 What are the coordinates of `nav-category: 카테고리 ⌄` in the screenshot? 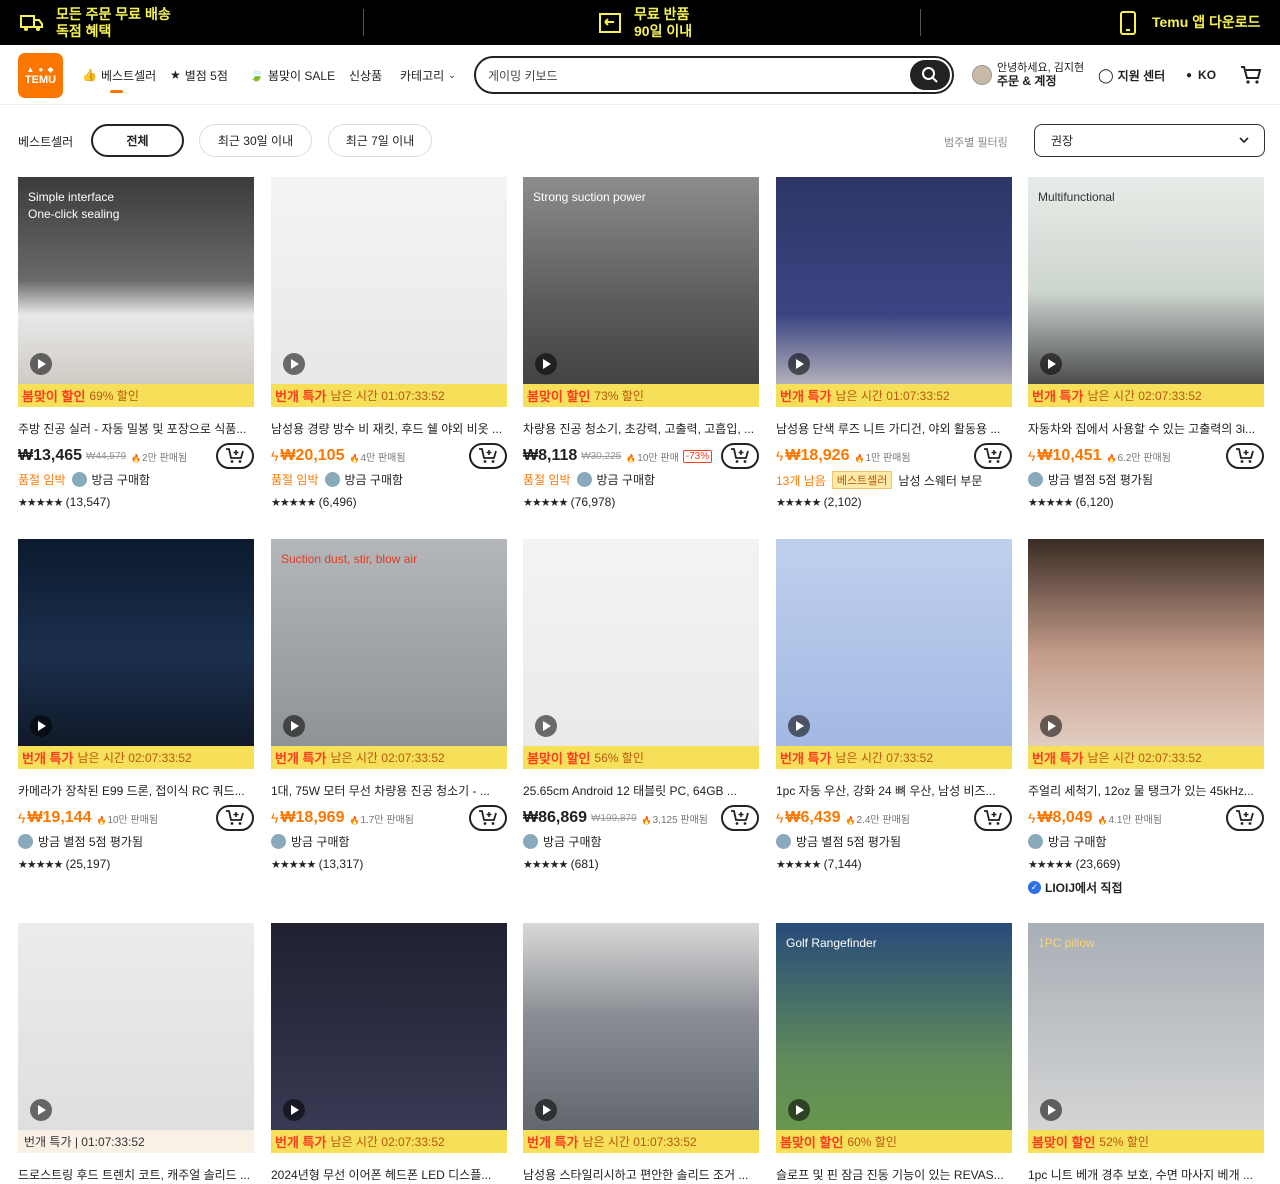 It's located at (428, 75).